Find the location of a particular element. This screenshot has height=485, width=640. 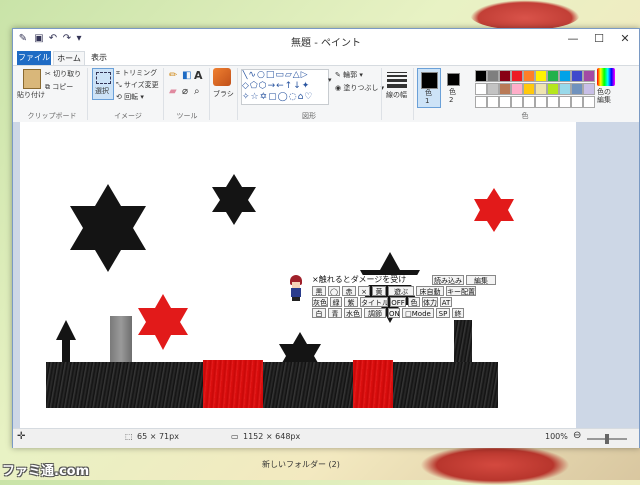

zoom-slider-thumb is located at coordinates (607, 439).